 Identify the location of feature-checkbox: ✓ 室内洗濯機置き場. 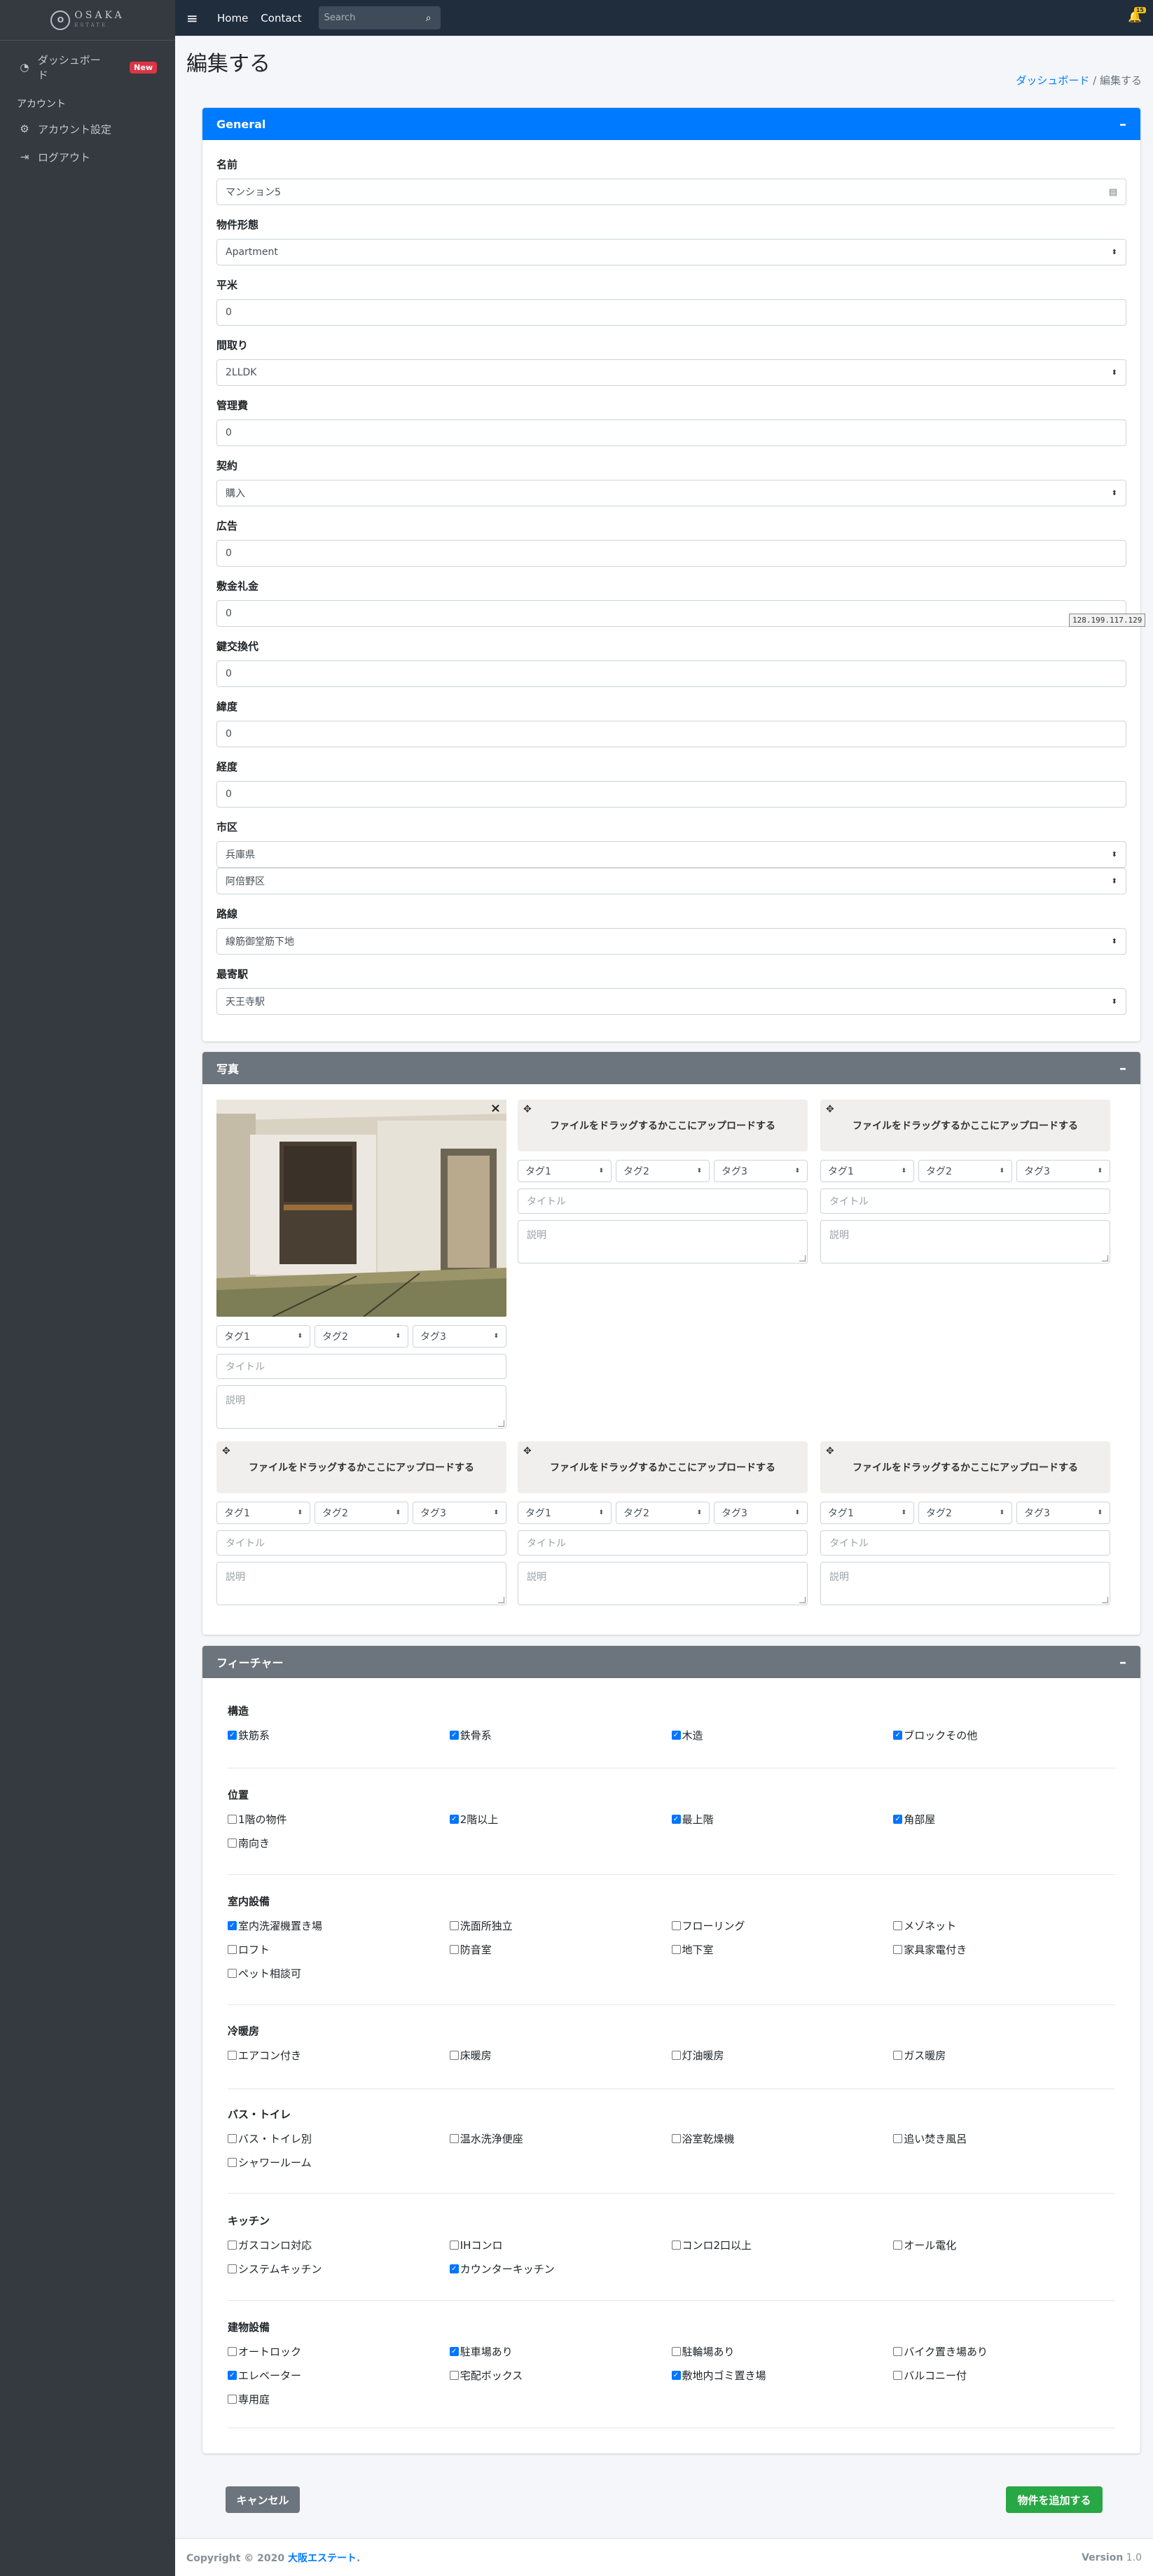
(339, 1925).